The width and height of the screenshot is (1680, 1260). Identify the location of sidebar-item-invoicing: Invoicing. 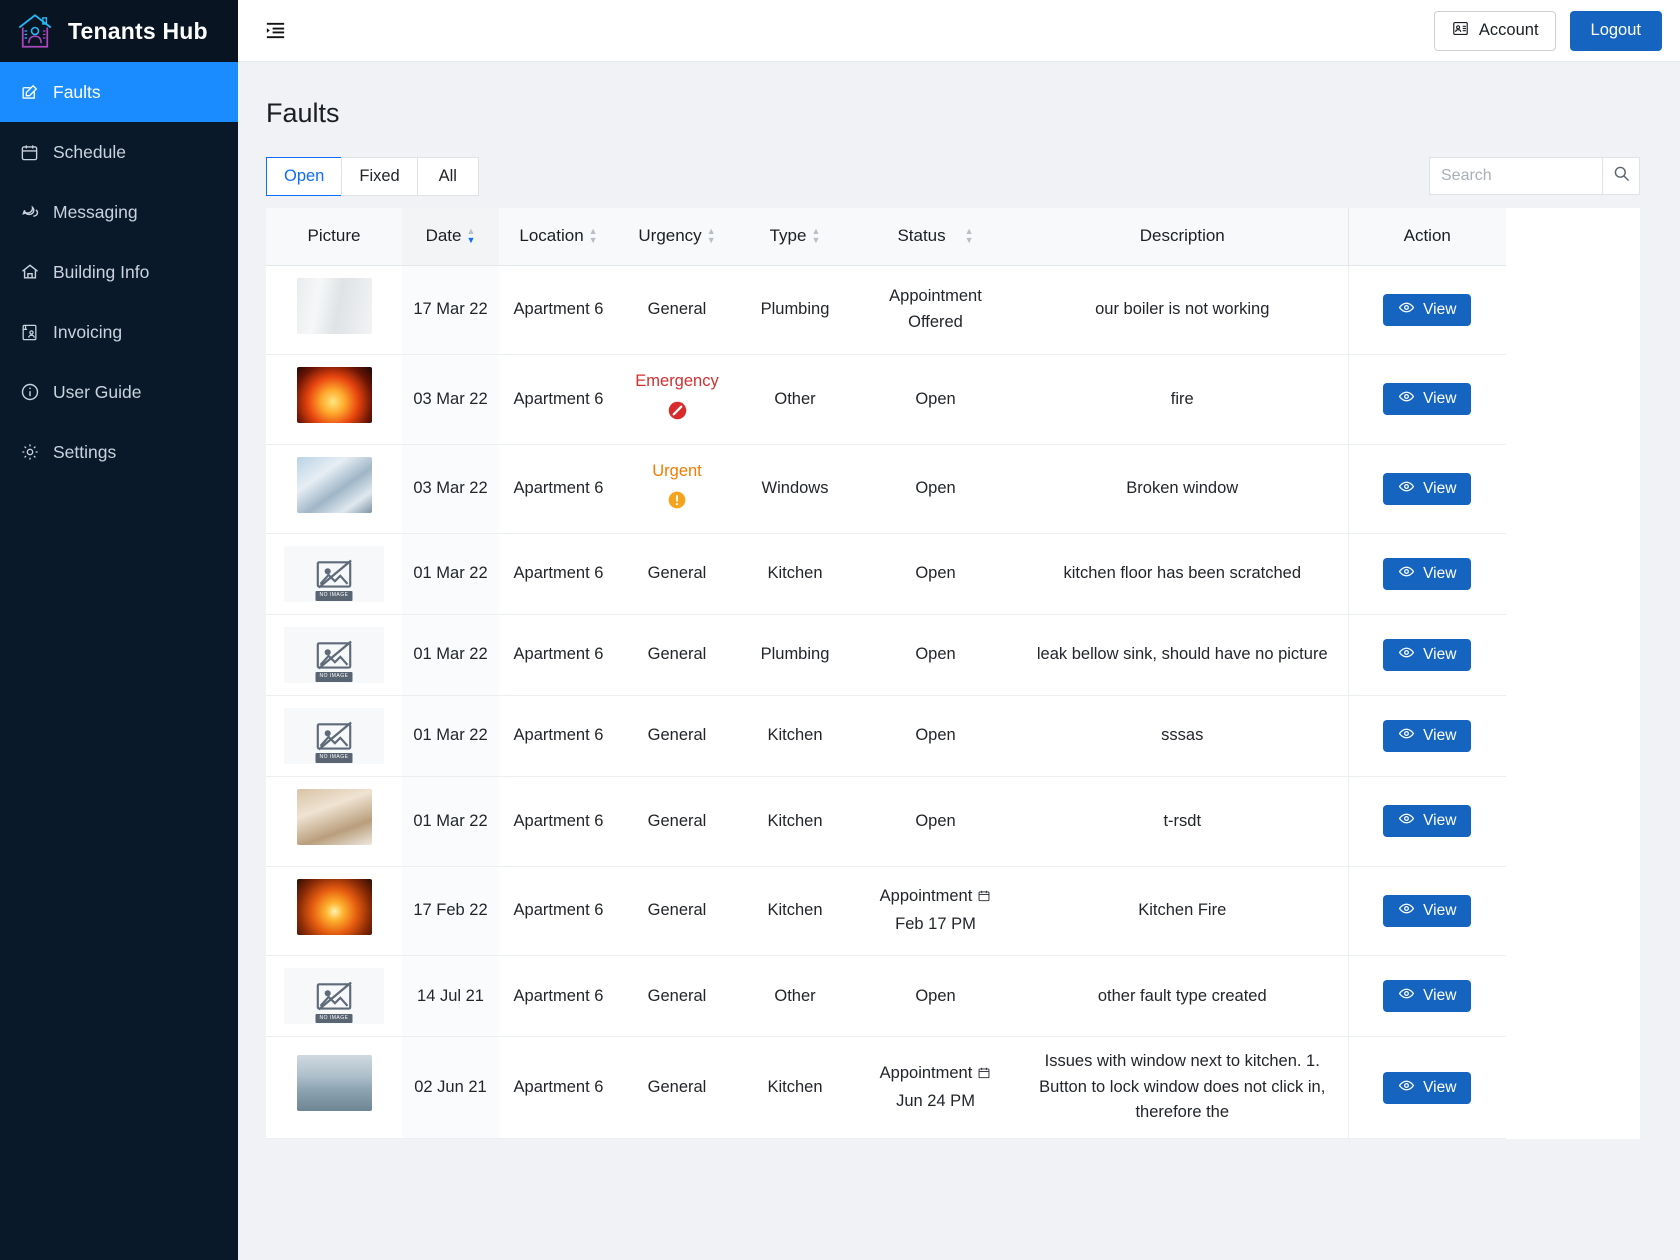
(119, 332).